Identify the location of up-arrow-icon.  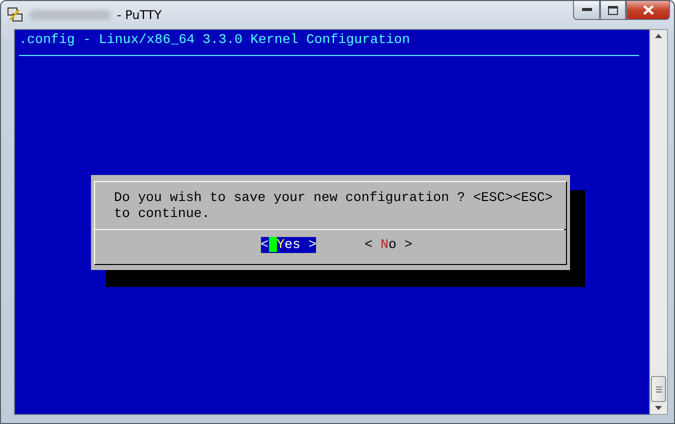
(658, 36).